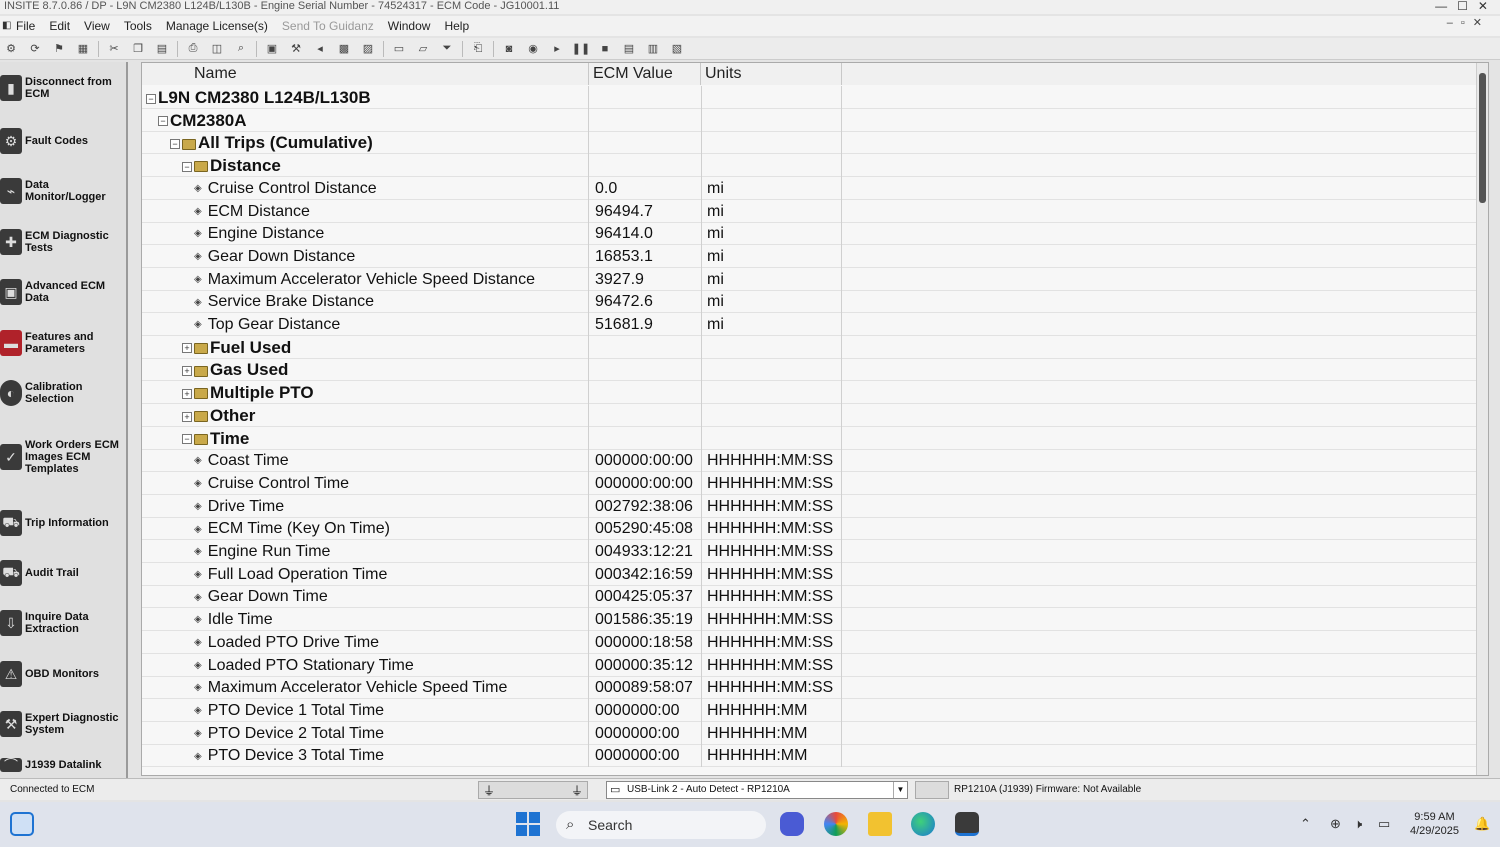 This screenshot has height=847, width=1500. I want to click on tree-group-row: + Multiple PTO, so click(815, 393).